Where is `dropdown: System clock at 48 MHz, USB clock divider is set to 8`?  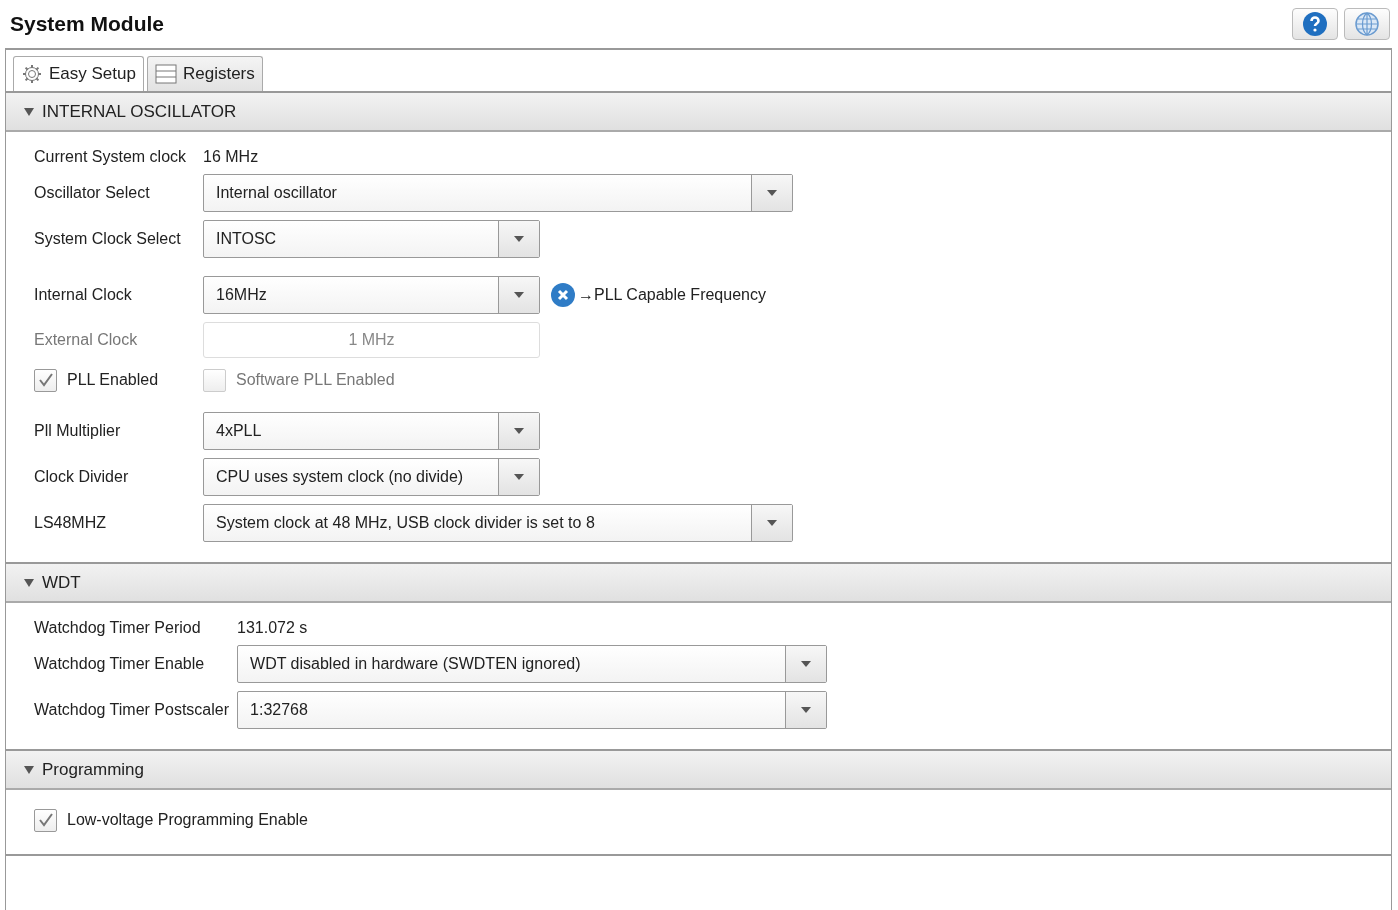 dropdown: System clock at 48 MHz, USB clock divider is set to 8 is located at coordinates (498, 523).